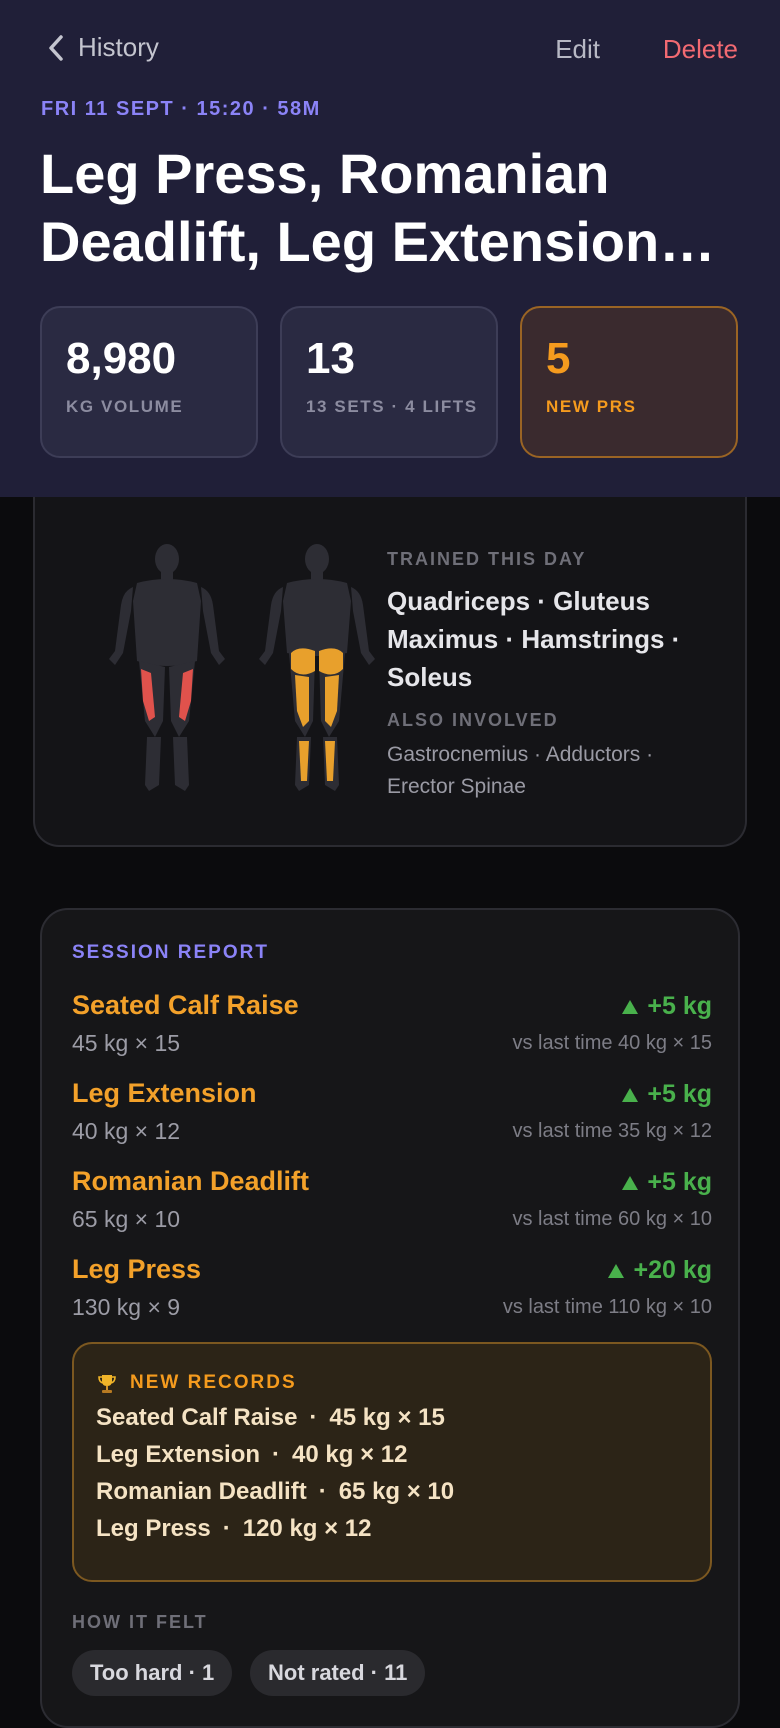 This screenshot has width=780, height=1728. I want to click on exercise-previous: vs last time 110 kg × 10, so click(607, 1307).